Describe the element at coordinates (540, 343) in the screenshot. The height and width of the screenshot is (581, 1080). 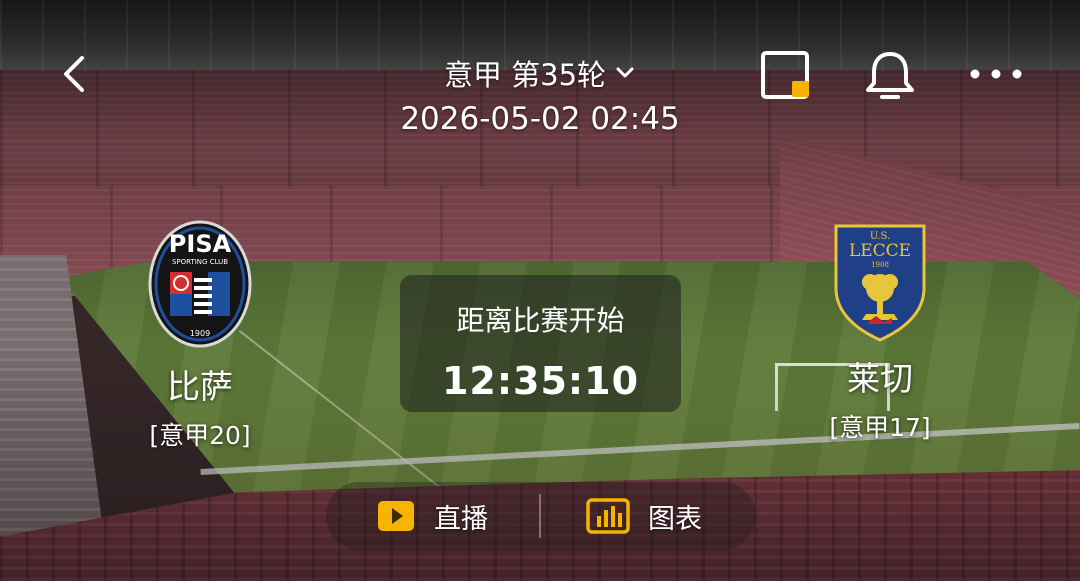
I see `countdown-panel: 距离比赛开始 12:35:10` at that location.